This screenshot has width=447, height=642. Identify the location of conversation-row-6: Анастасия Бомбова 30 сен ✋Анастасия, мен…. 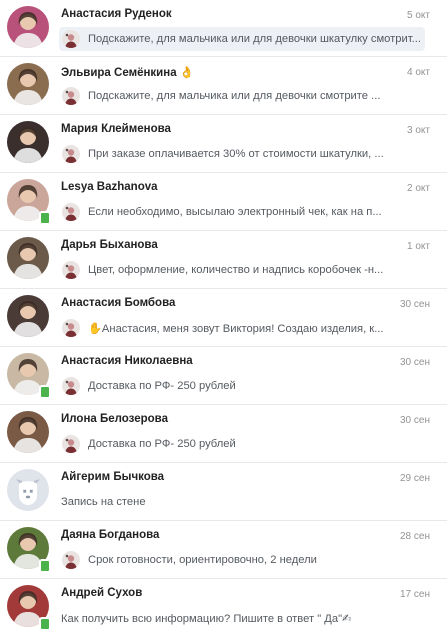
(223, 318).